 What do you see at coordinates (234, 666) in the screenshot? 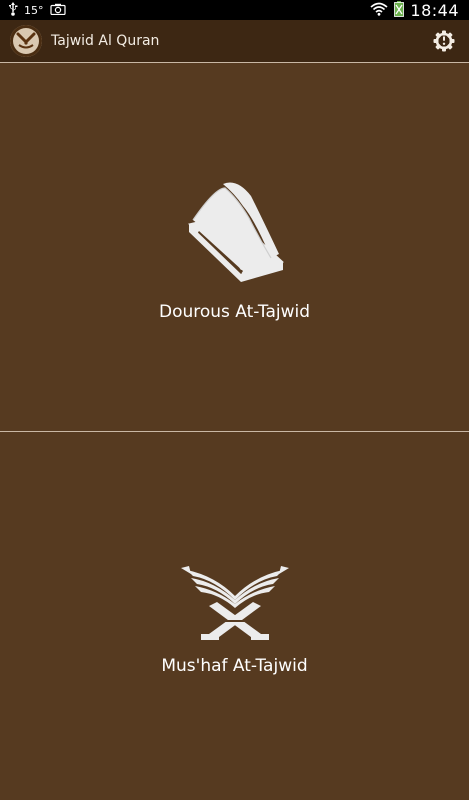
I see `mushaf-label: Mus'haf At-Tajwid` at bounding box center [234, 666].